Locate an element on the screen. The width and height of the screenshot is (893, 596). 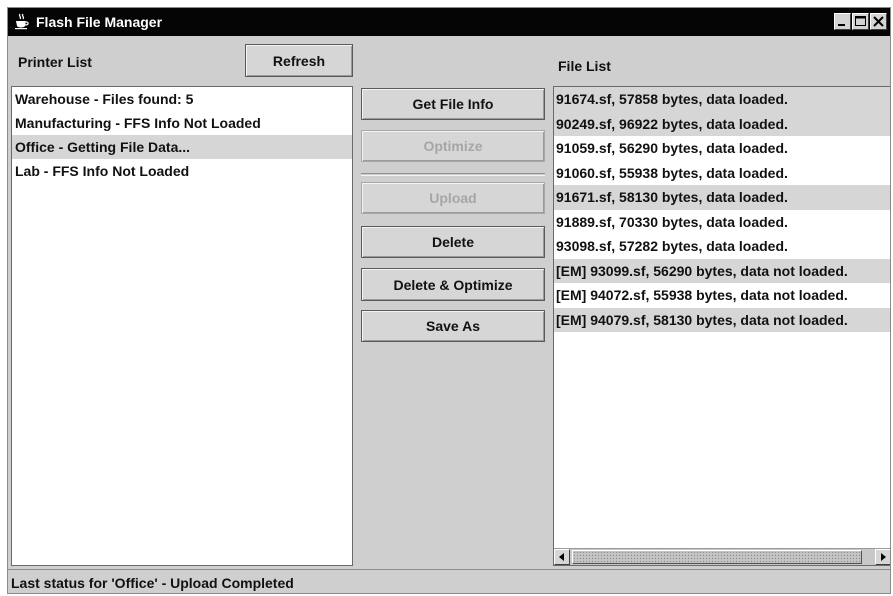
window-title: Flash File Manager is located at coordinates (99, 22).